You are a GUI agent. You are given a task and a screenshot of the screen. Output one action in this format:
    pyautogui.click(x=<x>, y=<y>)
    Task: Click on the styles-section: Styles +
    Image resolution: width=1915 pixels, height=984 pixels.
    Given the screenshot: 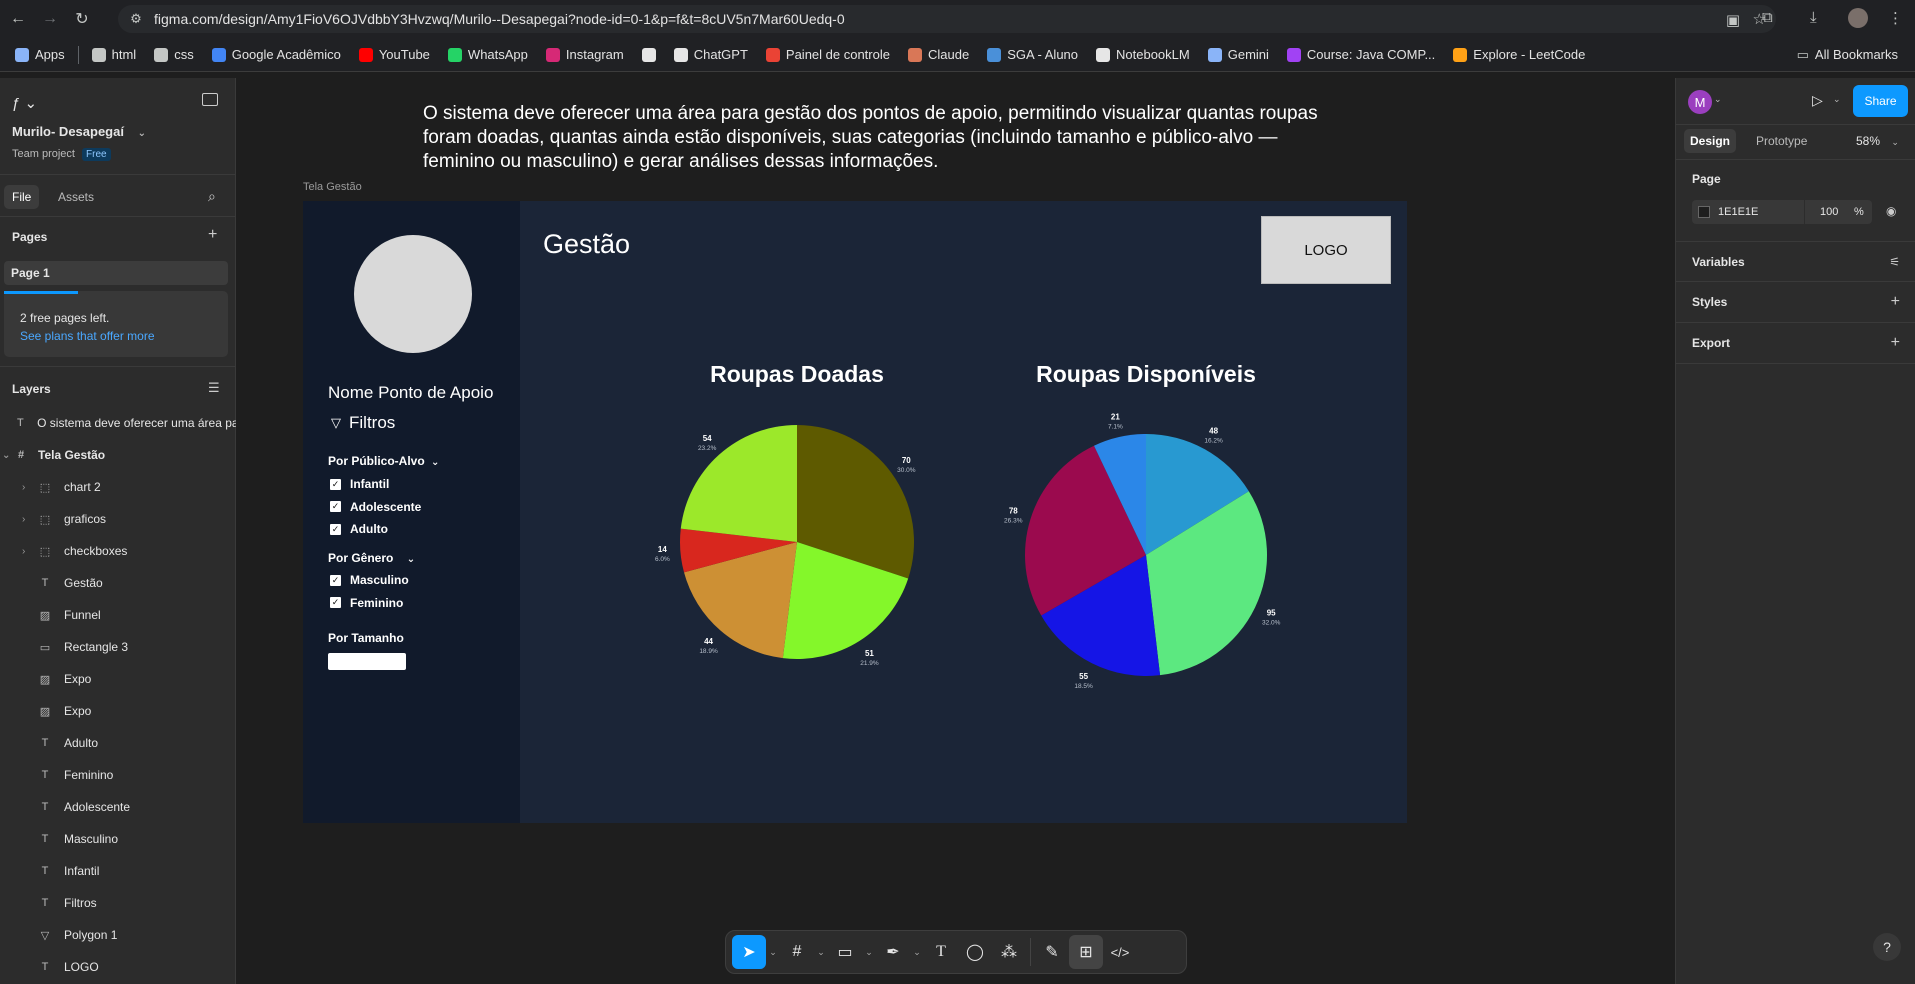 What is the action you would take?
    pyautogui.click(x=1795, y=302)
    